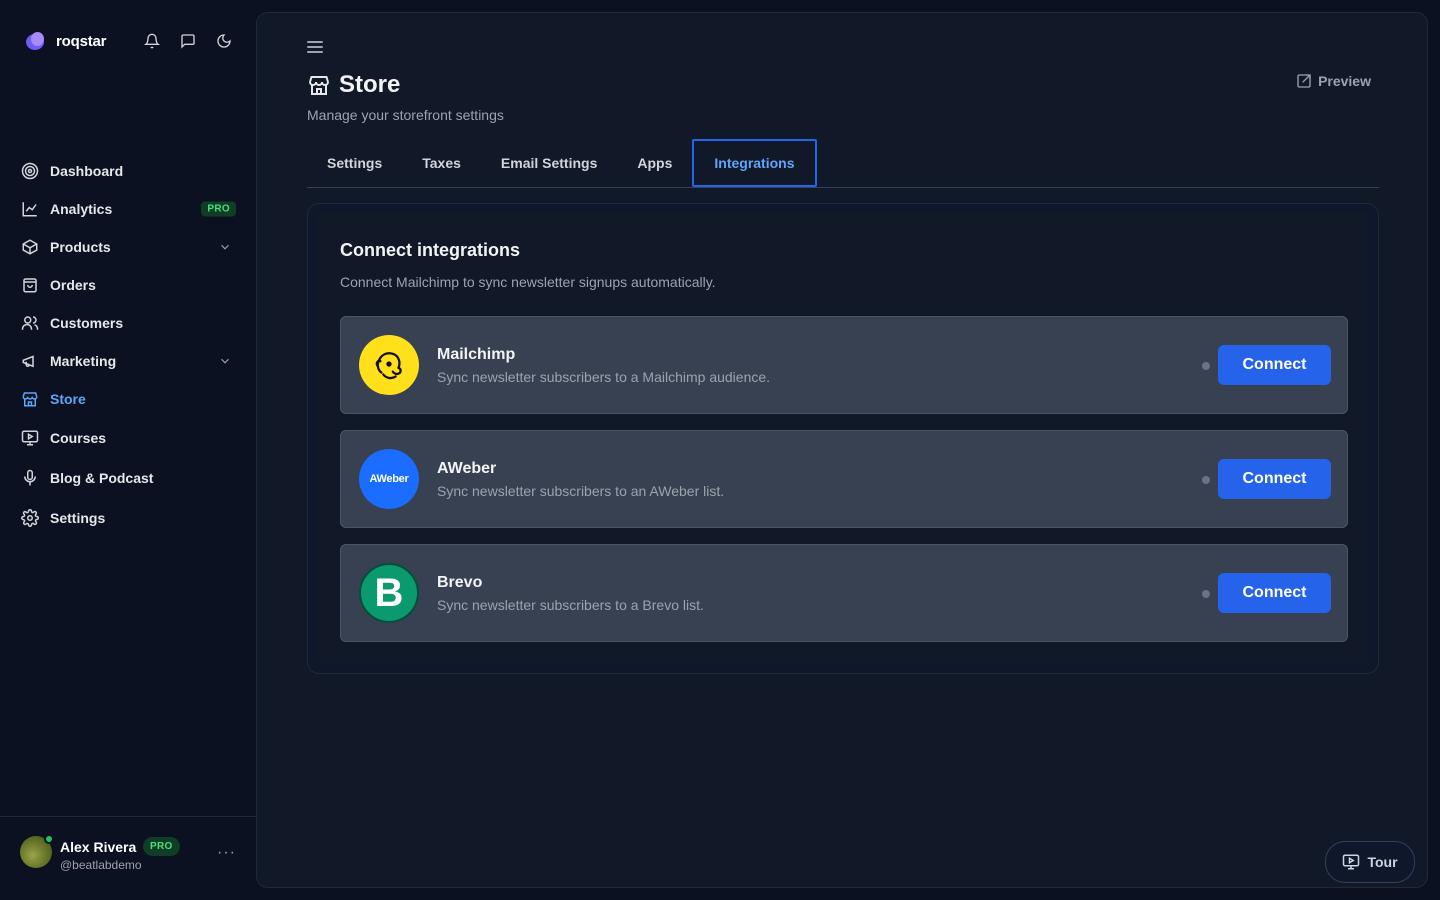 The height and width of the screenshot is (900, 1440). I want to click on sidebar-divider, so click(128, 816).